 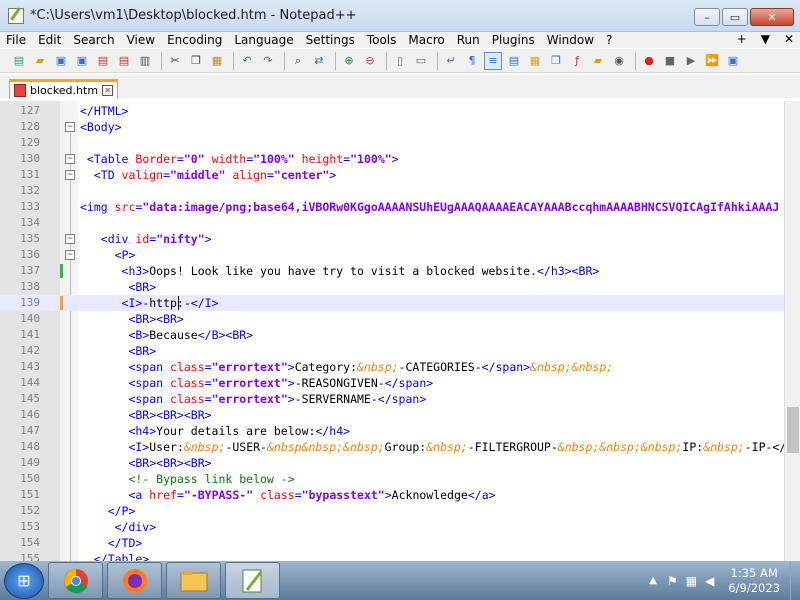 I want to click on clock: 1:35 AM 6/9/2023, so click(x=754, y=581).